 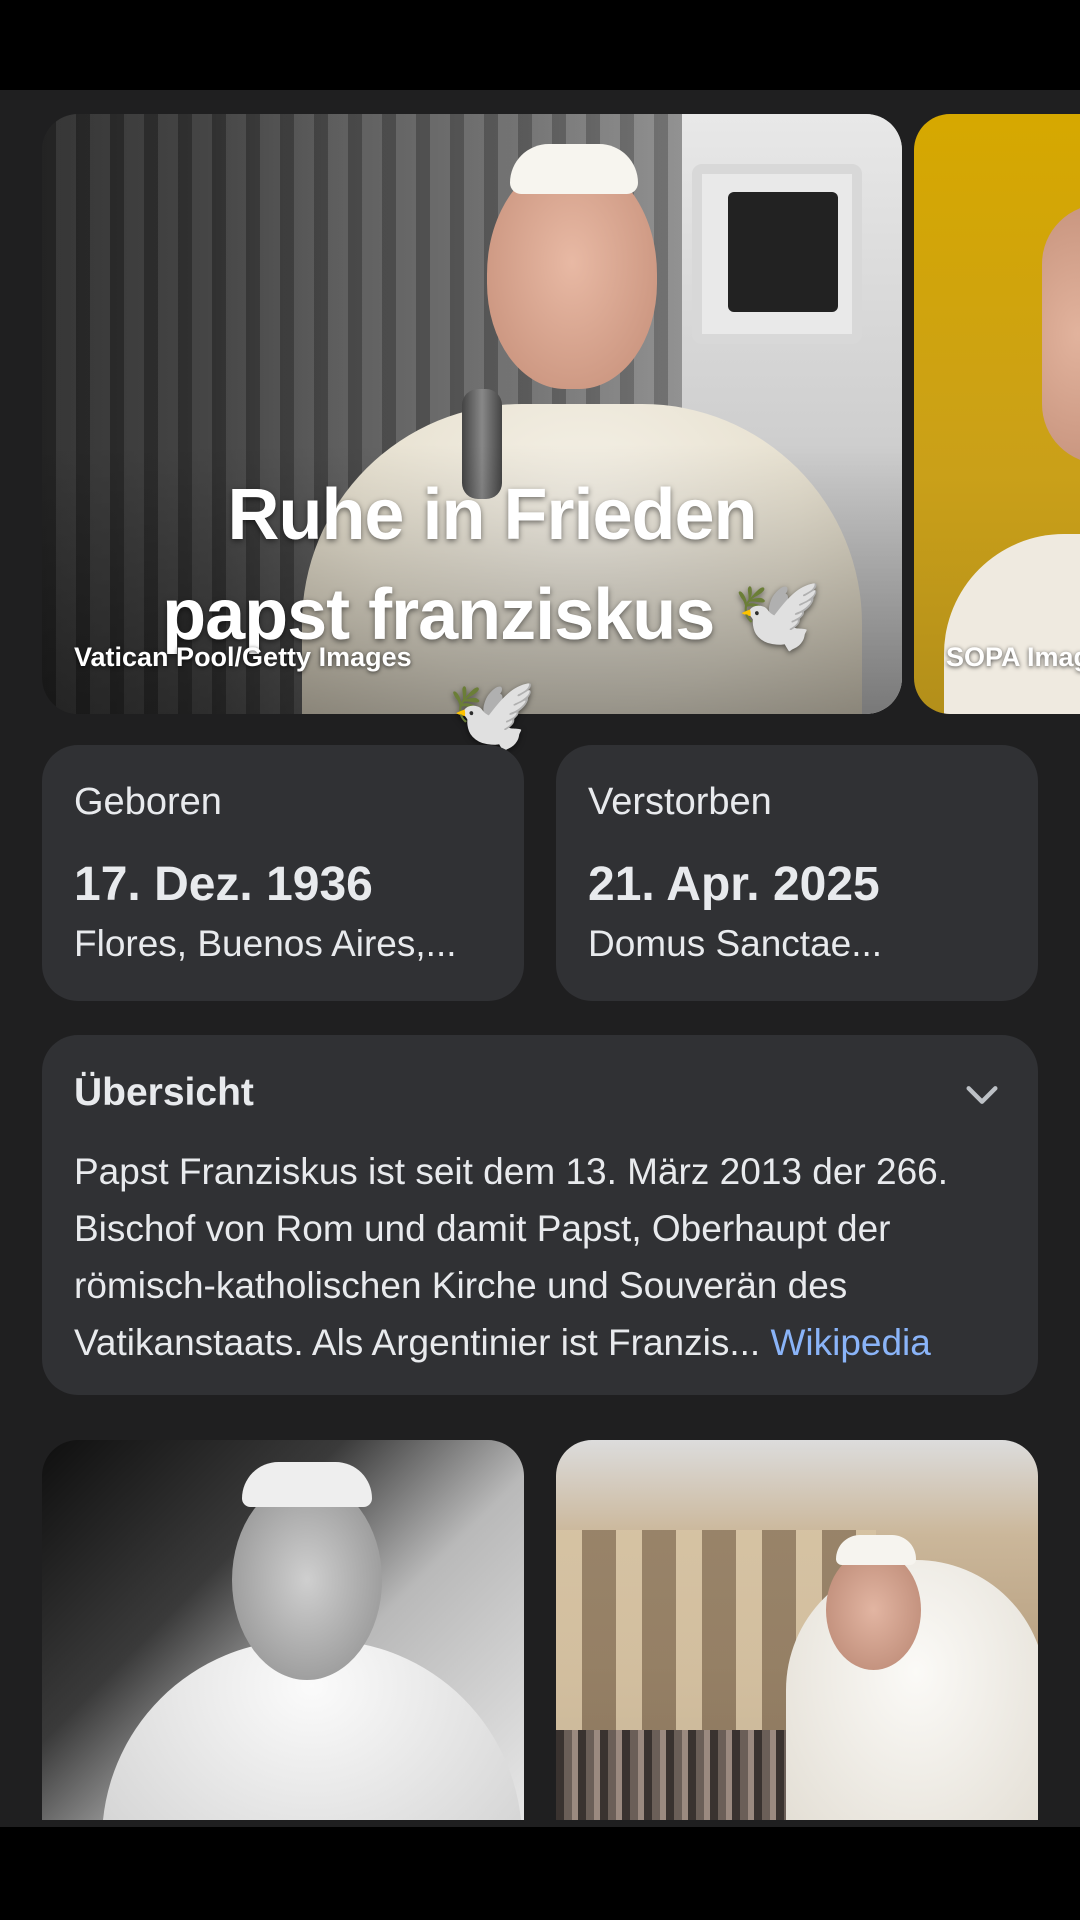 I want to click on born-label: Geboren, so click(x=148, y=802).